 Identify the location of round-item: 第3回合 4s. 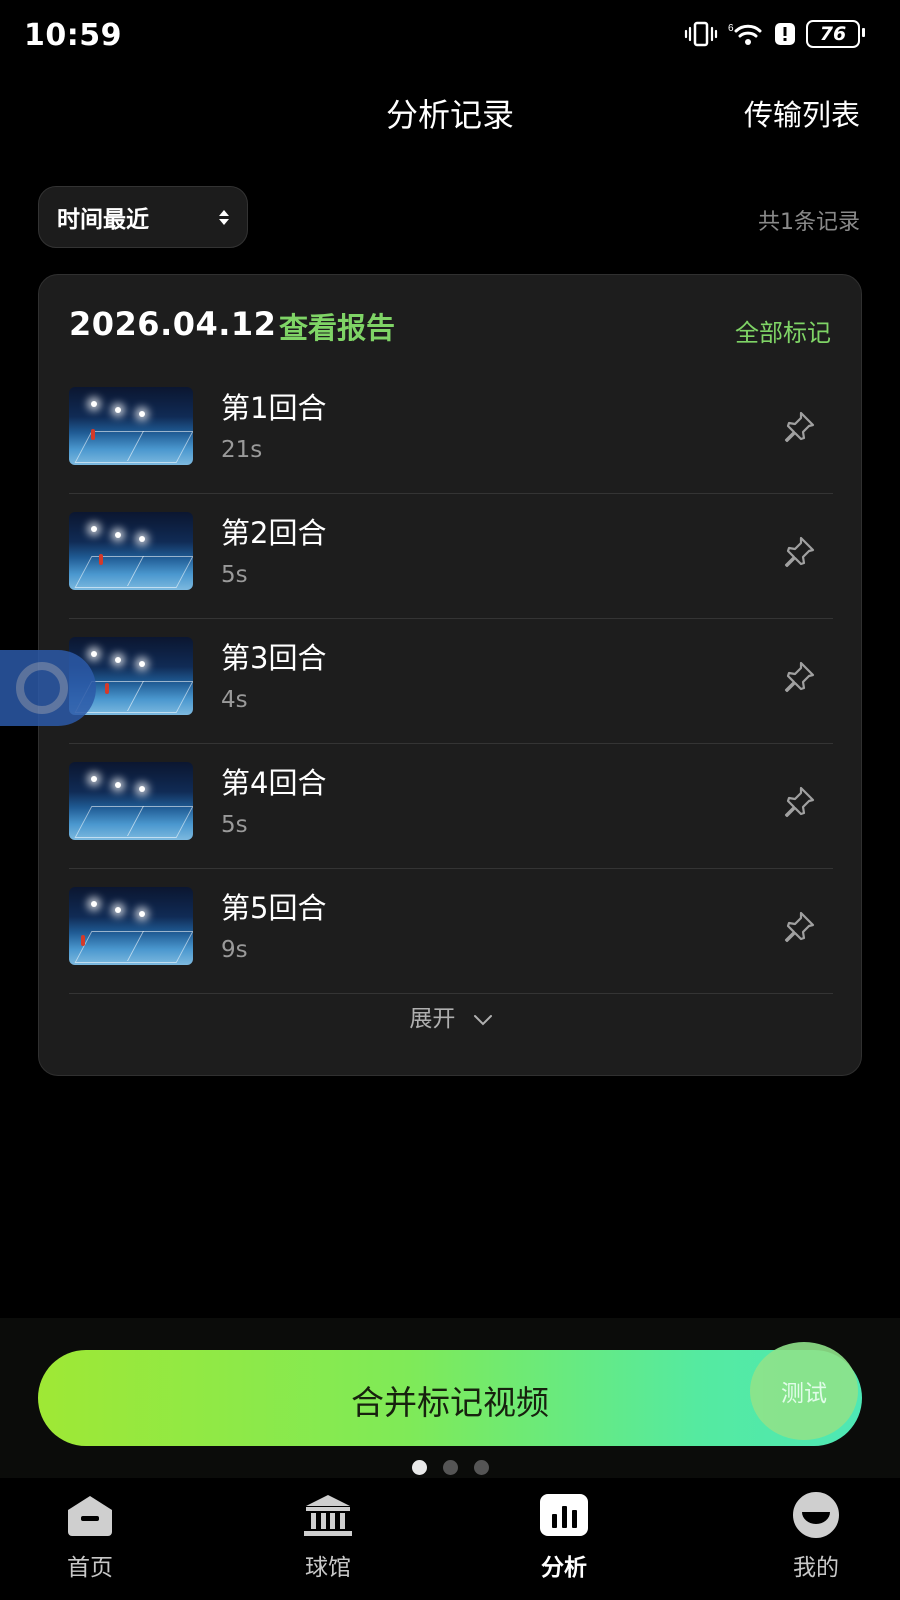
(451, 680).